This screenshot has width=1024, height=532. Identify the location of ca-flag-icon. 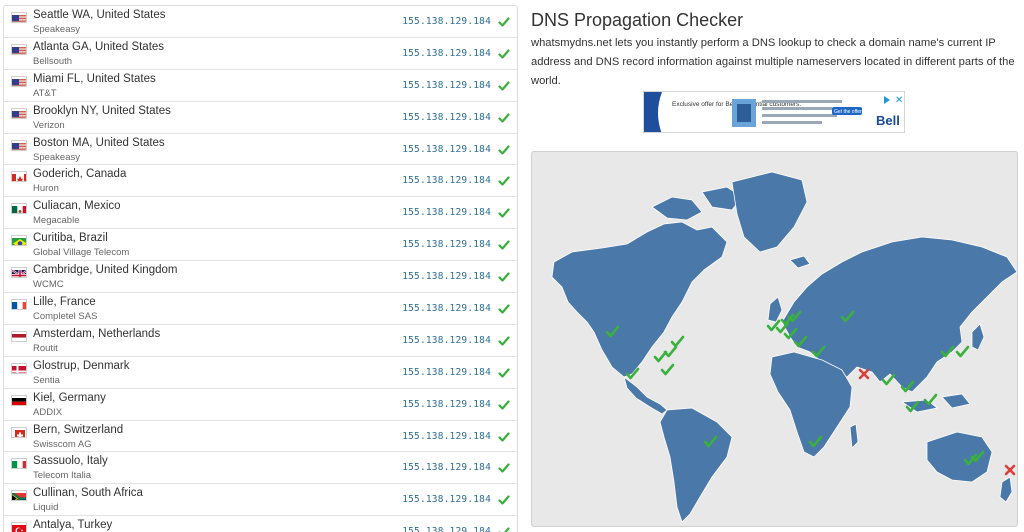
(19, 177).